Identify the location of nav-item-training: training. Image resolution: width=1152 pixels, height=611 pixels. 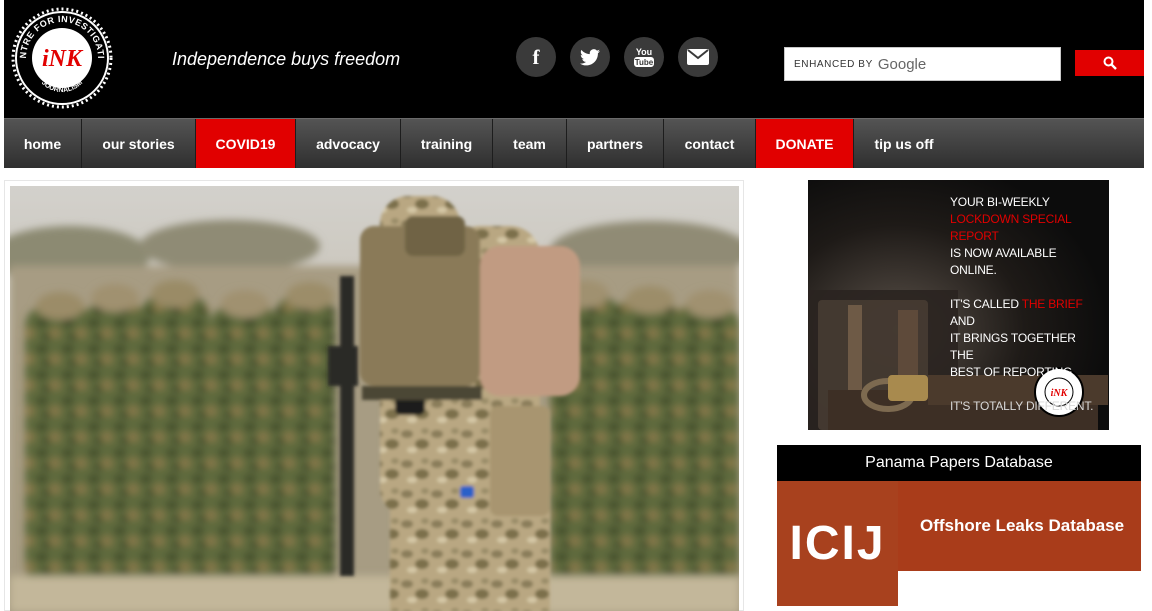
(447, 143).